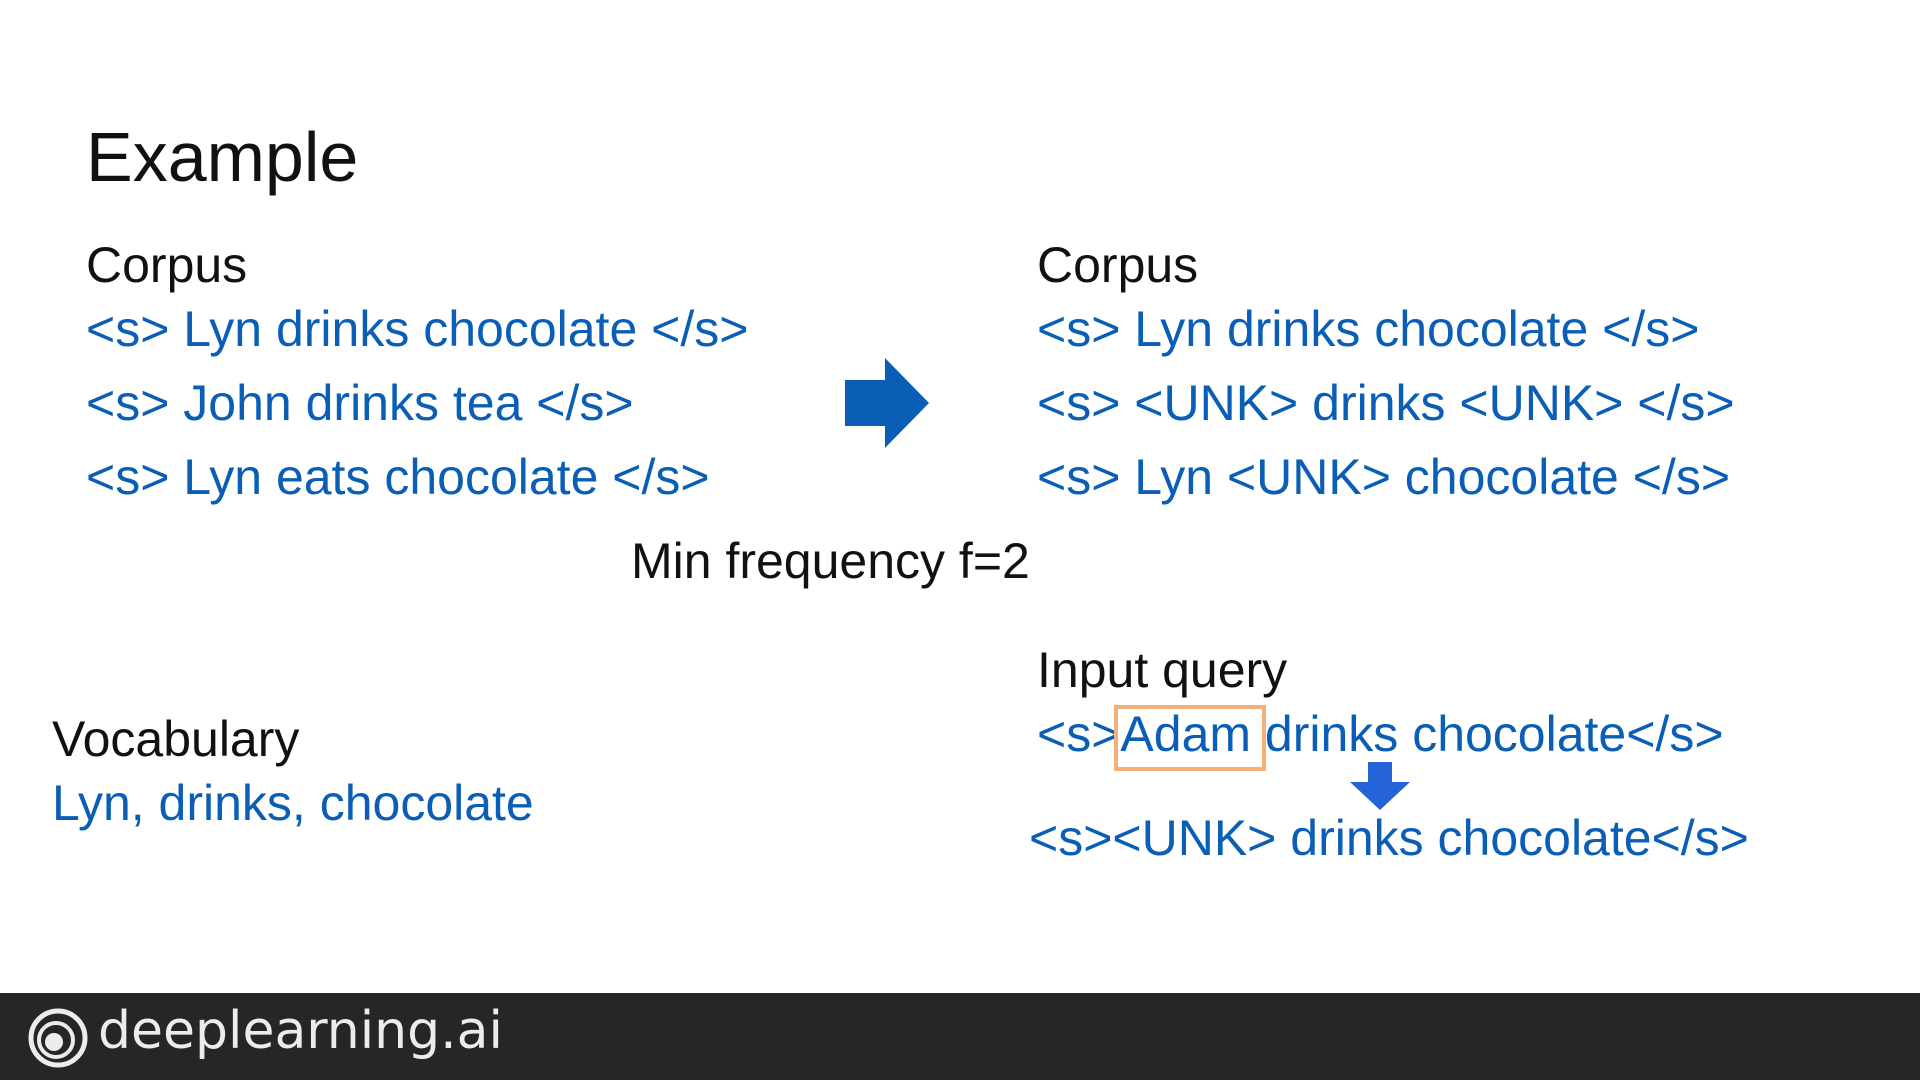 This screenshot has height=1080, width=1920. I want to click on highlight-box, so click(1190, 738).